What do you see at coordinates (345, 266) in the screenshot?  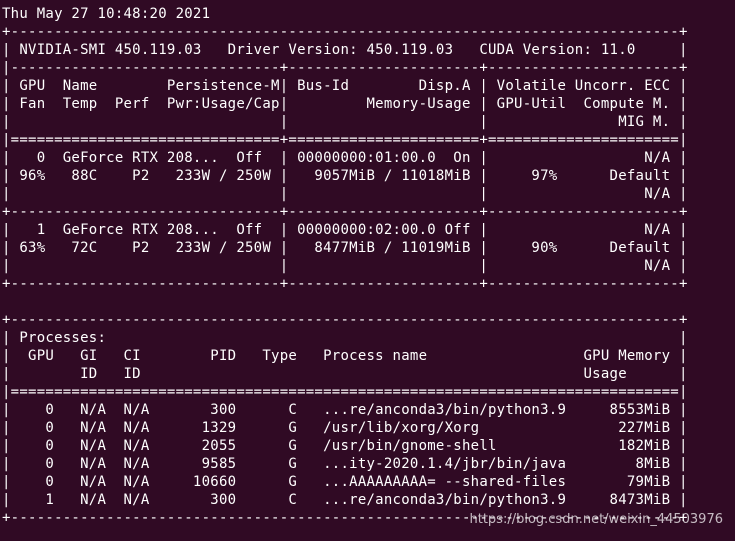 I see `gpu-1-row-3: | | | N/A |` at bounding box center [345, 266].